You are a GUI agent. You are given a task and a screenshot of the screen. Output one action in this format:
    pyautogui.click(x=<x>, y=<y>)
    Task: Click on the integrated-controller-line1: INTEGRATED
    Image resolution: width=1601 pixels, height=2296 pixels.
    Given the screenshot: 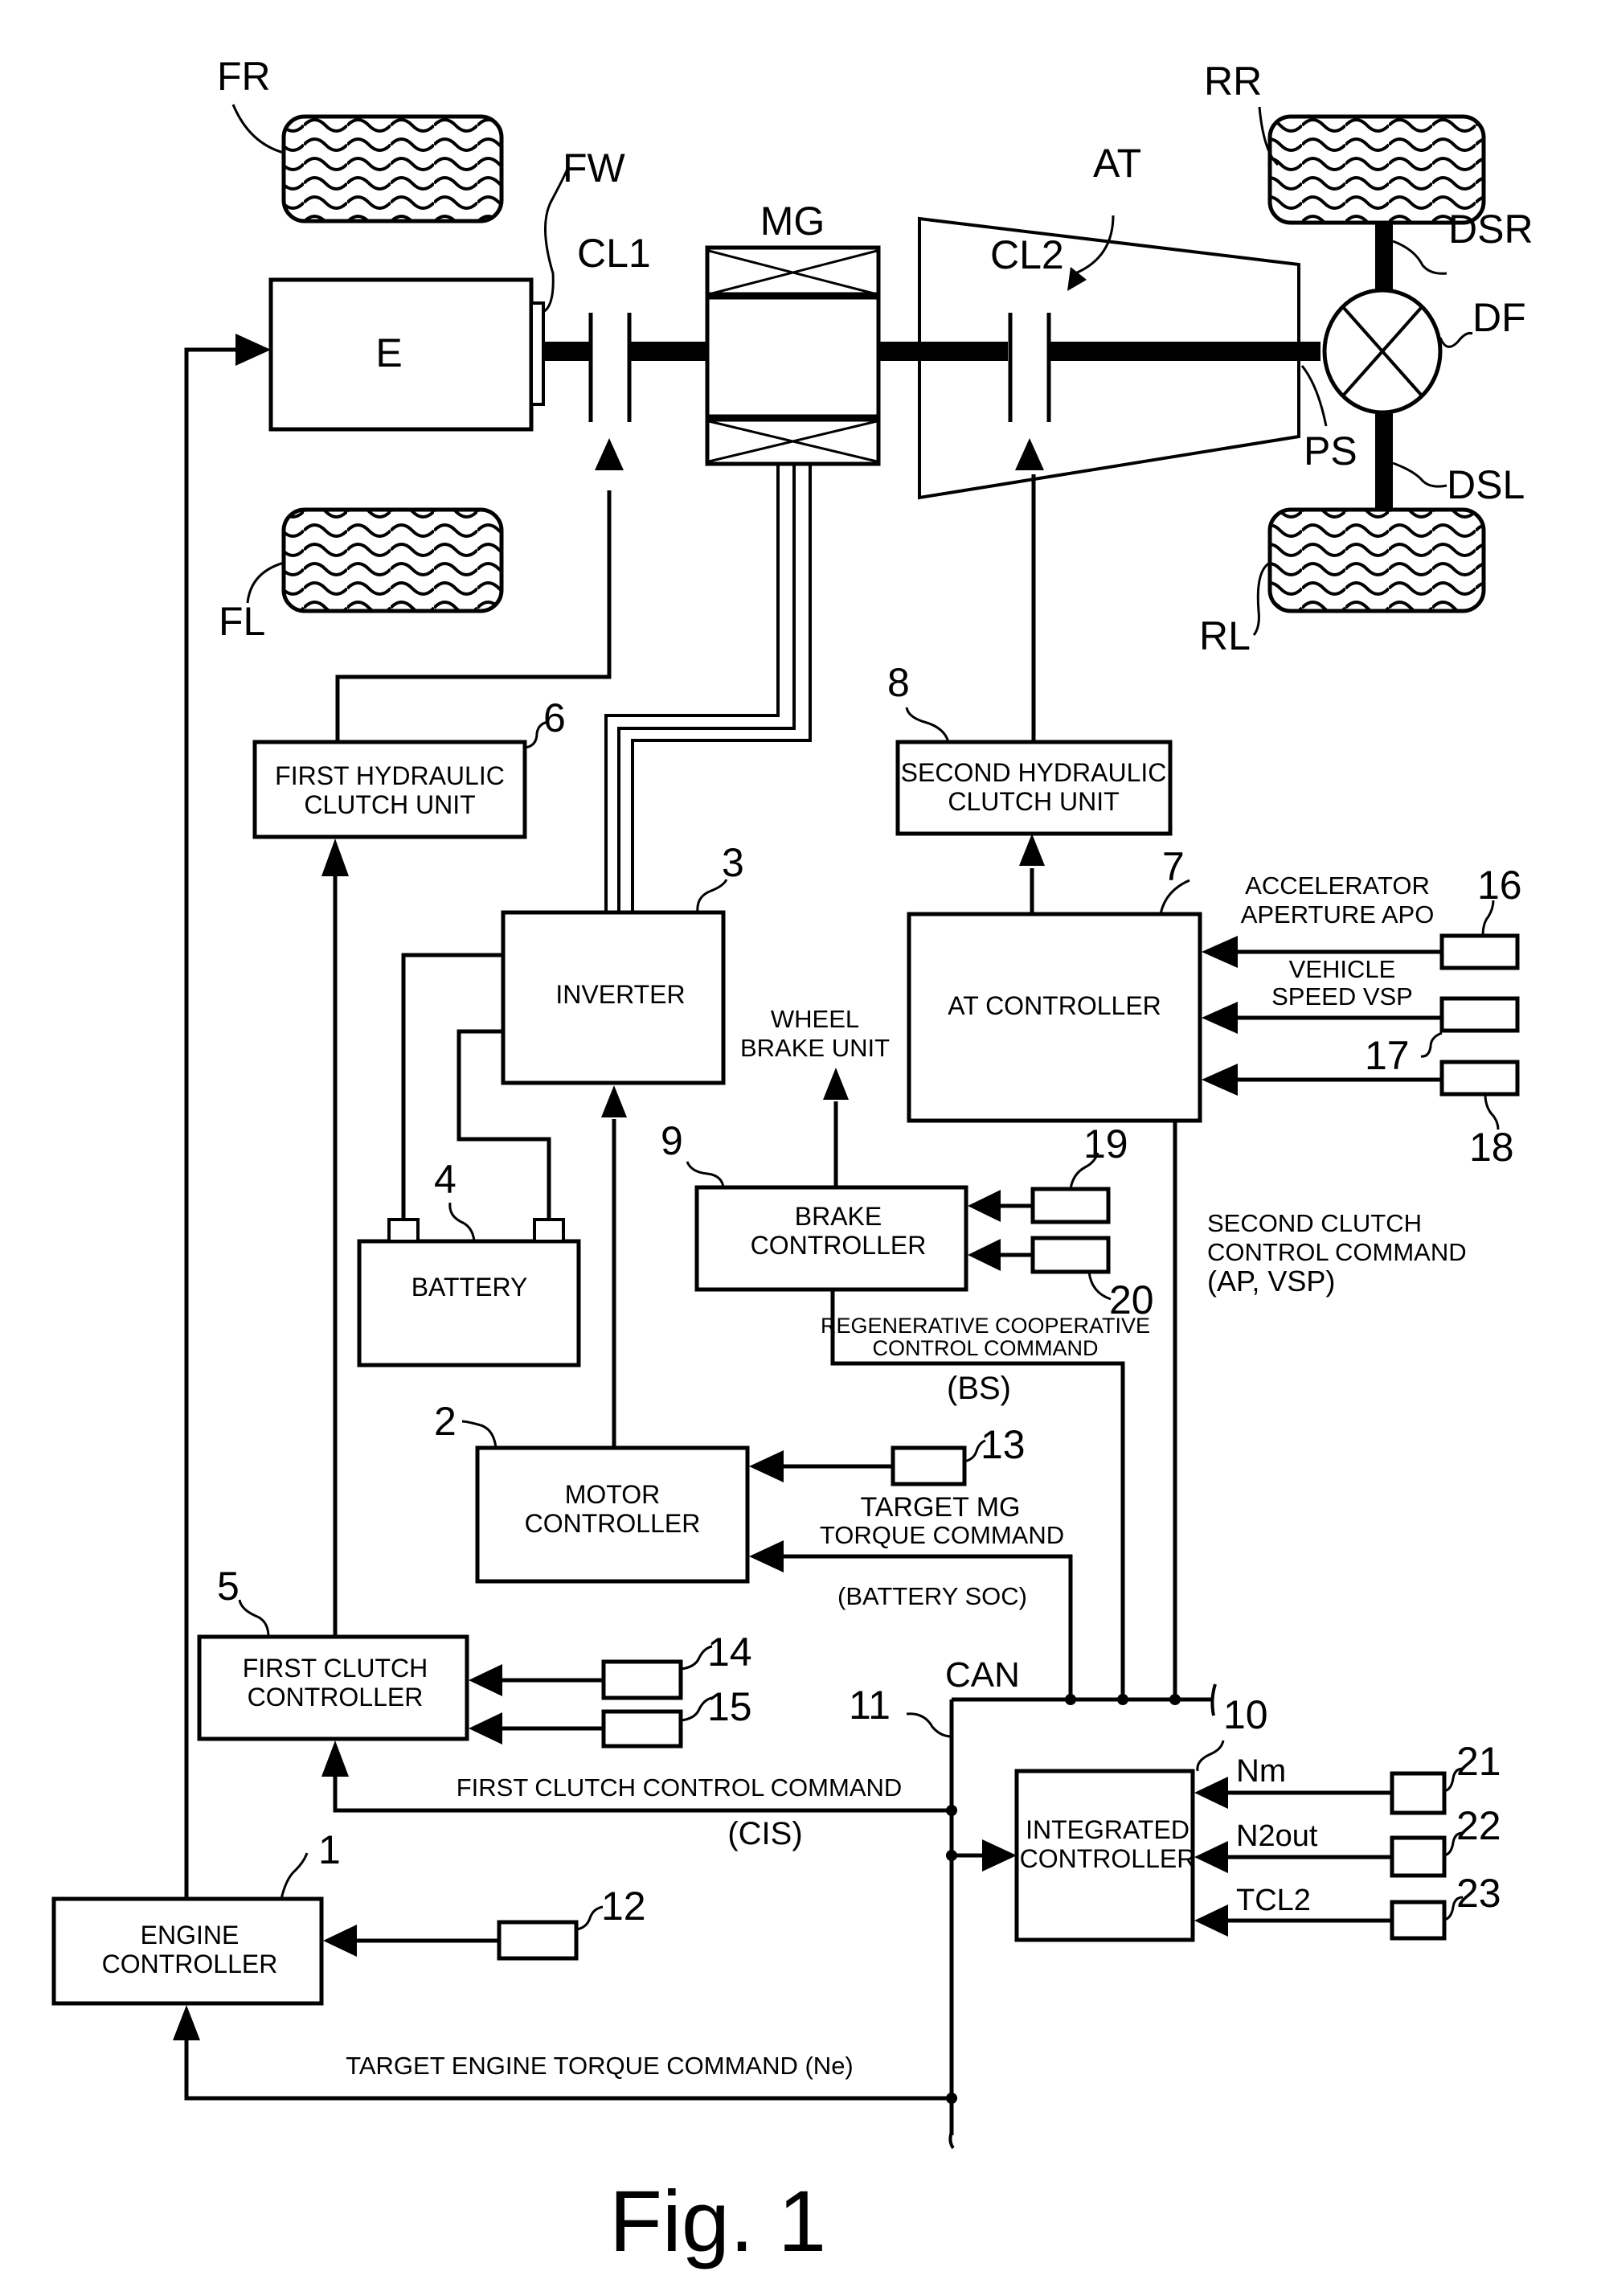 What is the action you would take?
    pyautogui.click(x=1107, y=1829)
    